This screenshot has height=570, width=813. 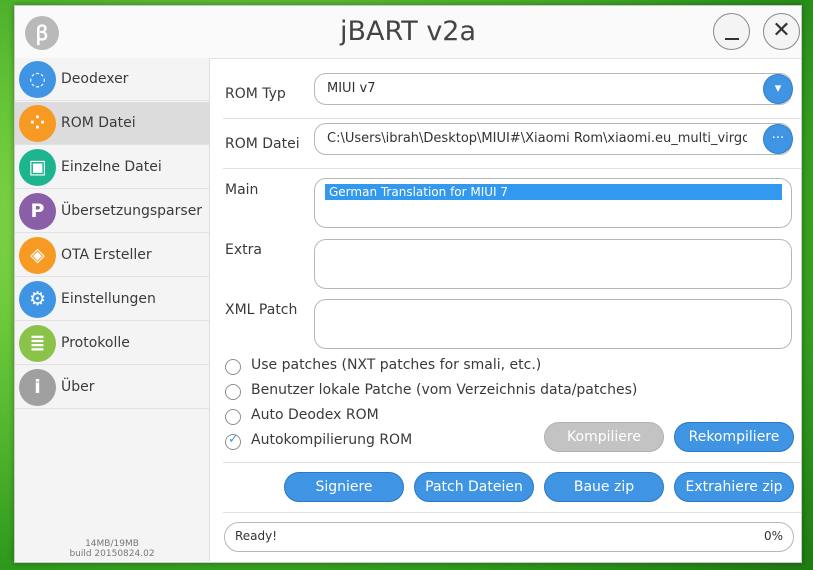 I want to click on browse-button: ···, so click(x=778, y=139).